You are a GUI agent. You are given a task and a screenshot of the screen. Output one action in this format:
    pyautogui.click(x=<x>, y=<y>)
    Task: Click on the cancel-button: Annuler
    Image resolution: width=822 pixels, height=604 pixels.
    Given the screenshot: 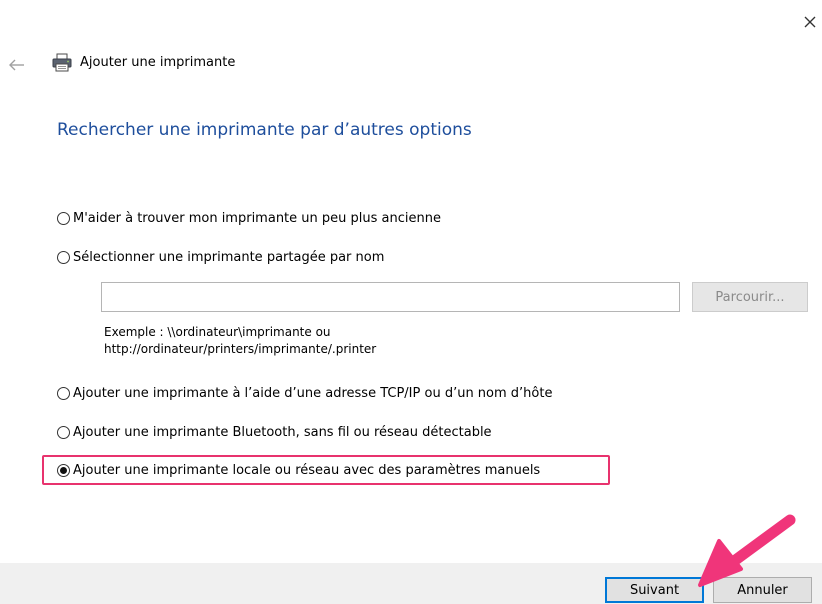 What is the action you would take?
    pyautogui.click(x=762, y=590)
    